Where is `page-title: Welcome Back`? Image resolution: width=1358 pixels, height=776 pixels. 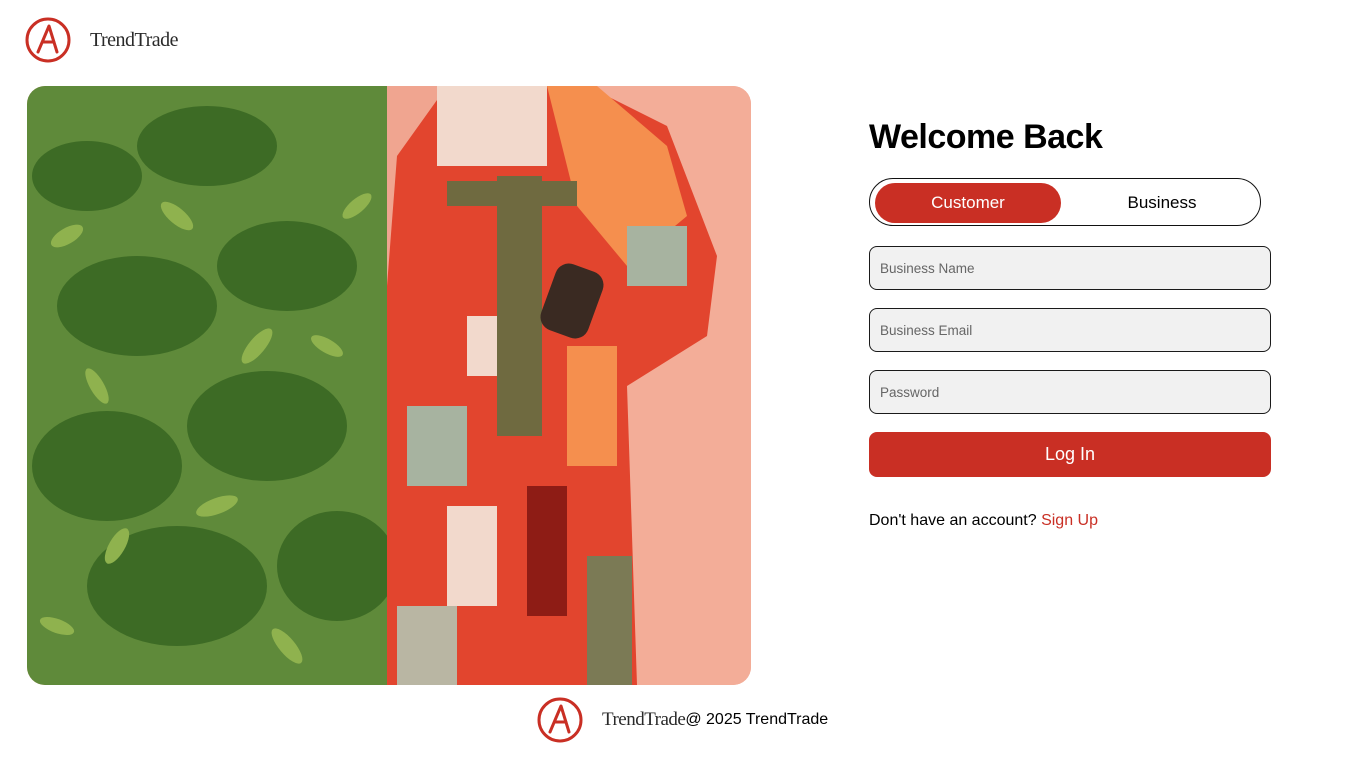
page-title: Welcome Back is located at coordinates (986, 137).